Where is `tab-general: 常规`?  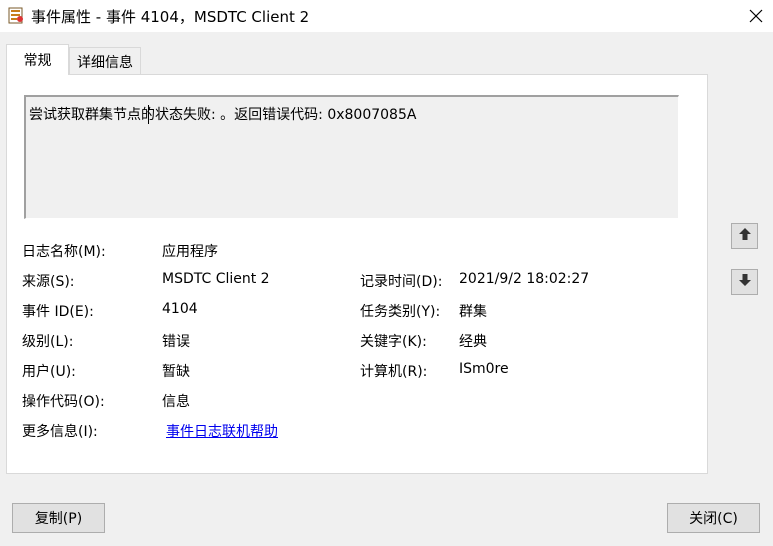
tab-general: 常规 is located at coordinates (37, 59).